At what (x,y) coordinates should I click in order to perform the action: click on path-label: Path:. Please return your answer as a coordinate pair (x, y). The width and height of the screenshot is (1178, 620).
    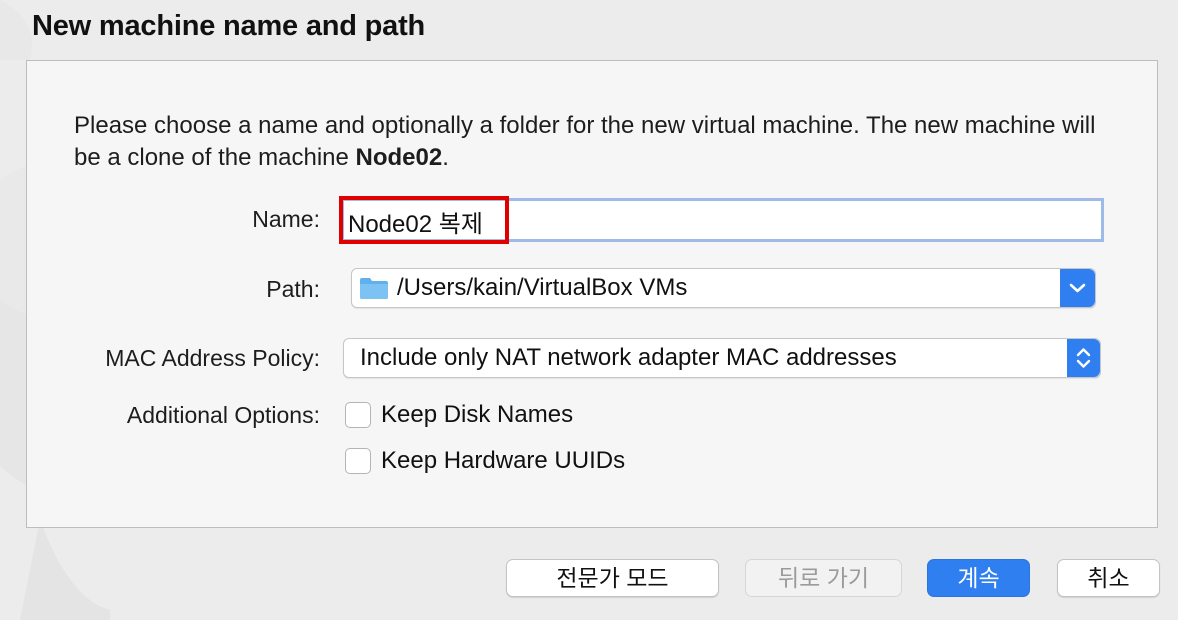
    Looking at the image, I should click on (293, 289).